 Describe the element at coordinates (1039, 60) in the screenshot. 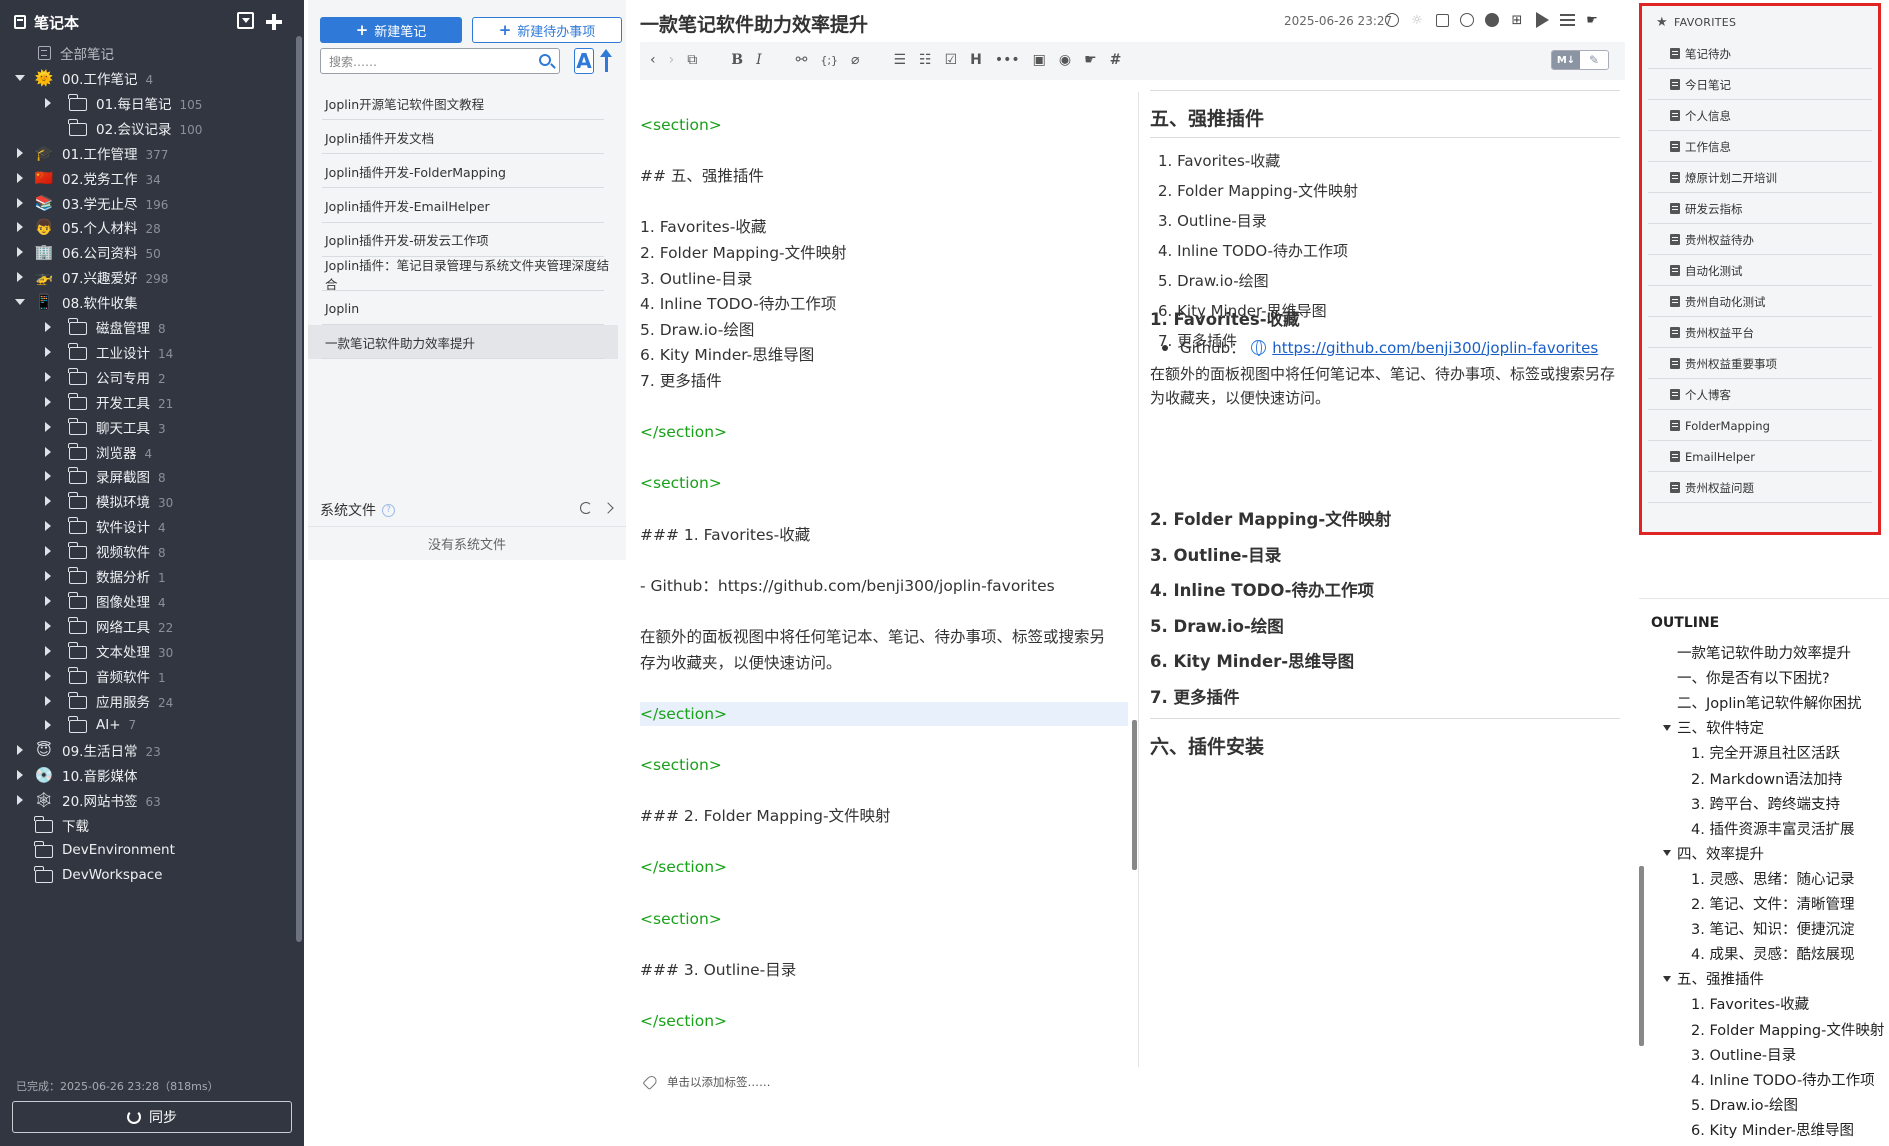

I see `insert-date-icon: ▣` at that location.